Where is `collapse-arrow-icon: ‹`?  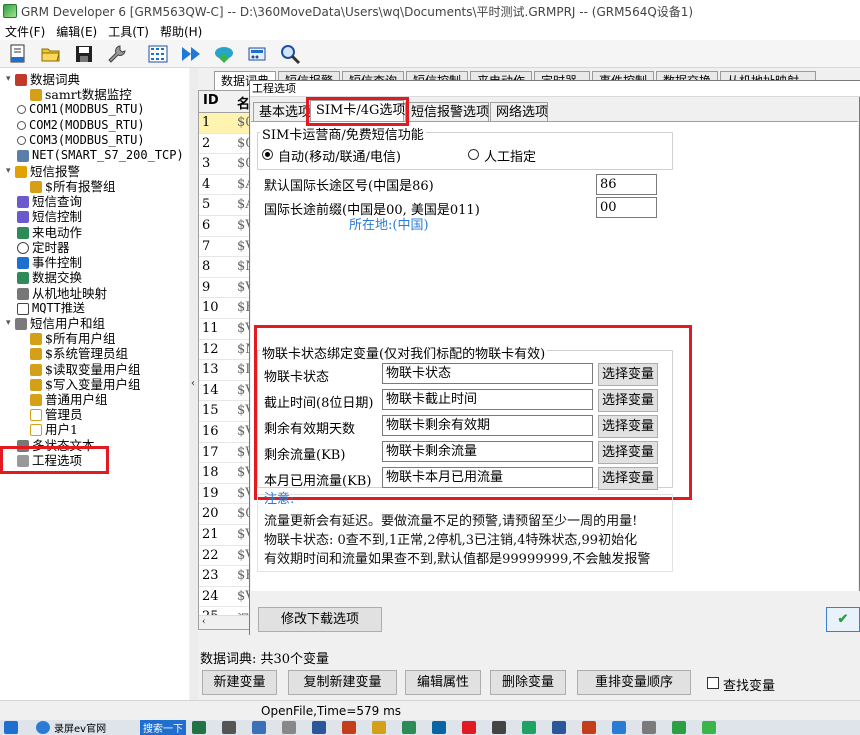 collapse-arrow-icon: ‹ is located at coordinates (193, 383).